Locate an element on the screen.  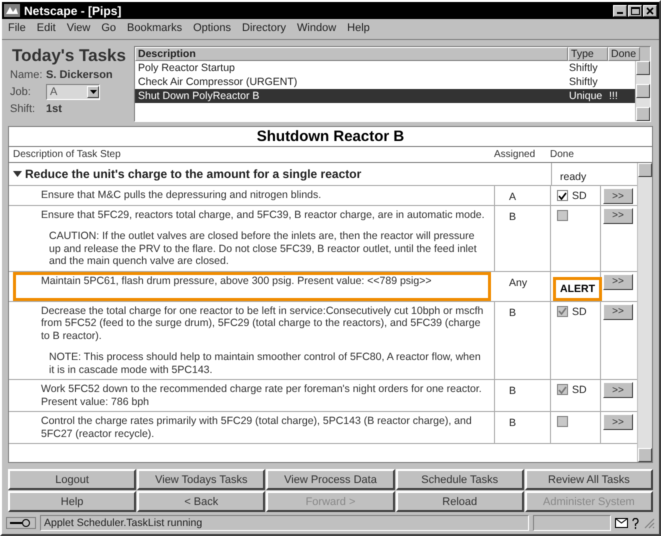
step-description: Control the charge rates primarily with 5FC29 (total charge), 5PC143 (B reactor charge), and 5FC27 (reactor recycle). is located at coordinates (252, 427).